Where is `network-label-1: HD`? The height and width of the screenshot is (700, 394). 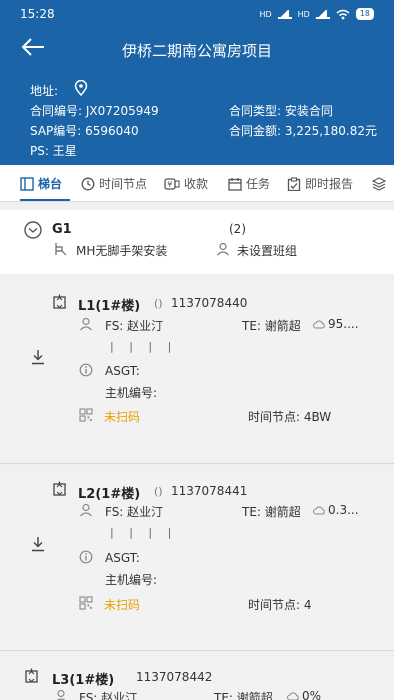
network-label-1: HD is located at coordinates (265, 14).